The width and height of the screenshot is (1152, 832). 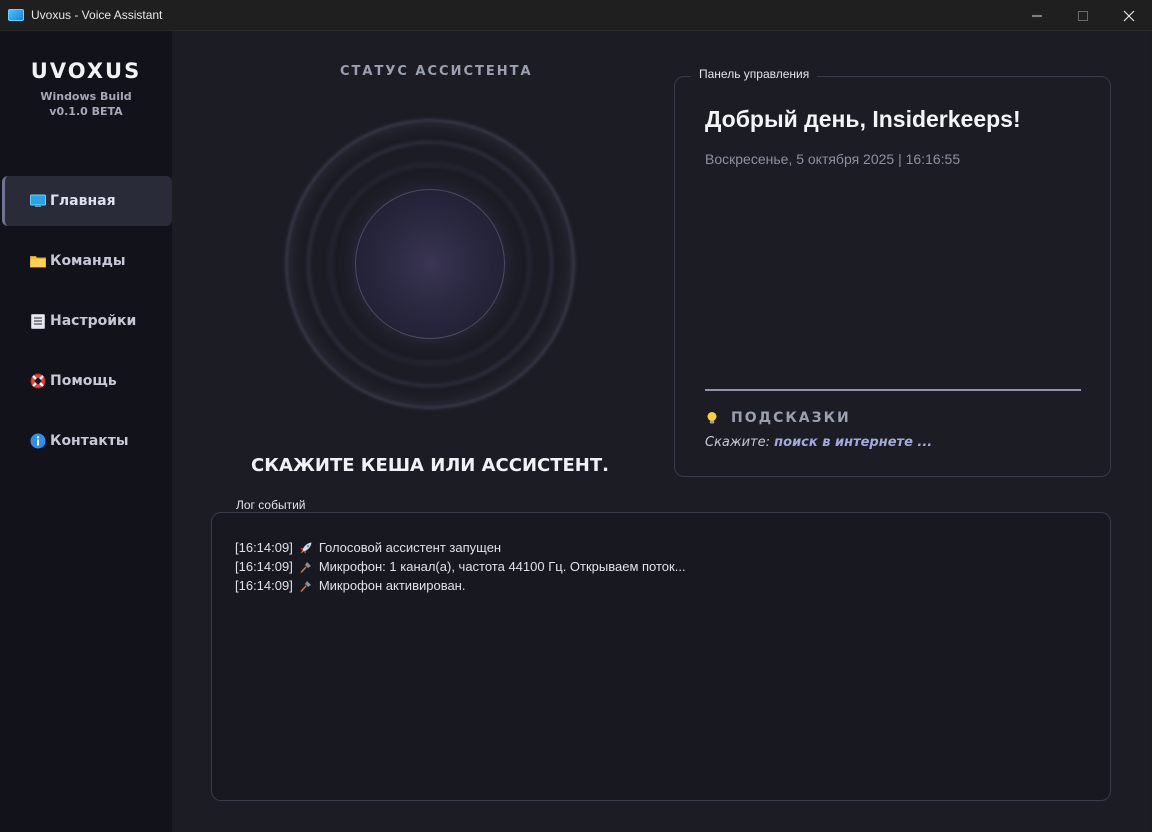 I want to click on app-icon, so click(x=16, y=15).